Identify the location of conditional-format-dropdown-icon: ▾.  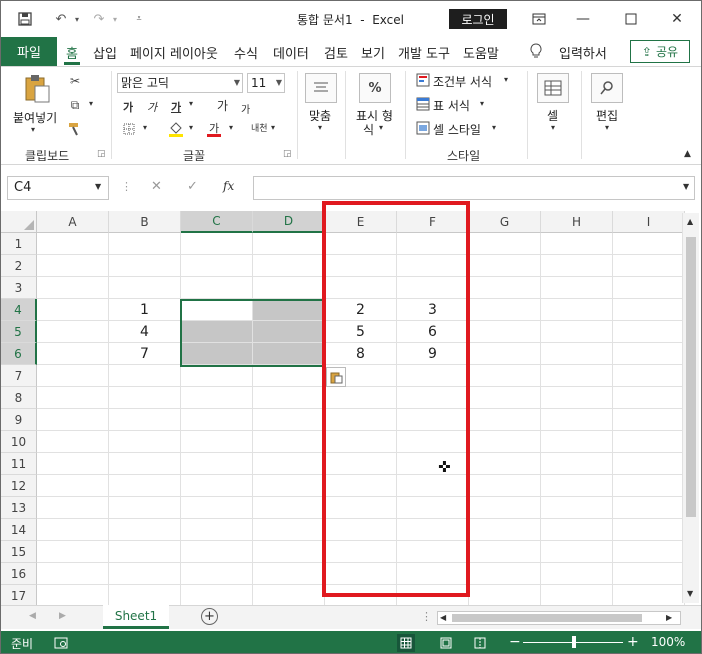
(506, 79).